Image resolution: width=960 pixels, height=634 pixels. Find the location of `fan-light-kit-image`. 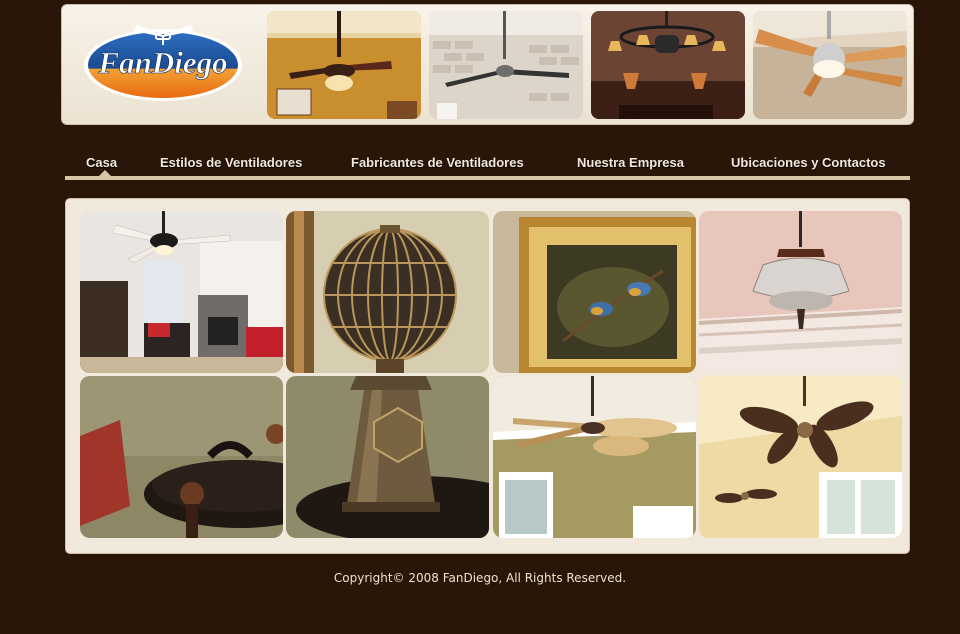

fan-light-kit-image is located at coordinates (344, 65).